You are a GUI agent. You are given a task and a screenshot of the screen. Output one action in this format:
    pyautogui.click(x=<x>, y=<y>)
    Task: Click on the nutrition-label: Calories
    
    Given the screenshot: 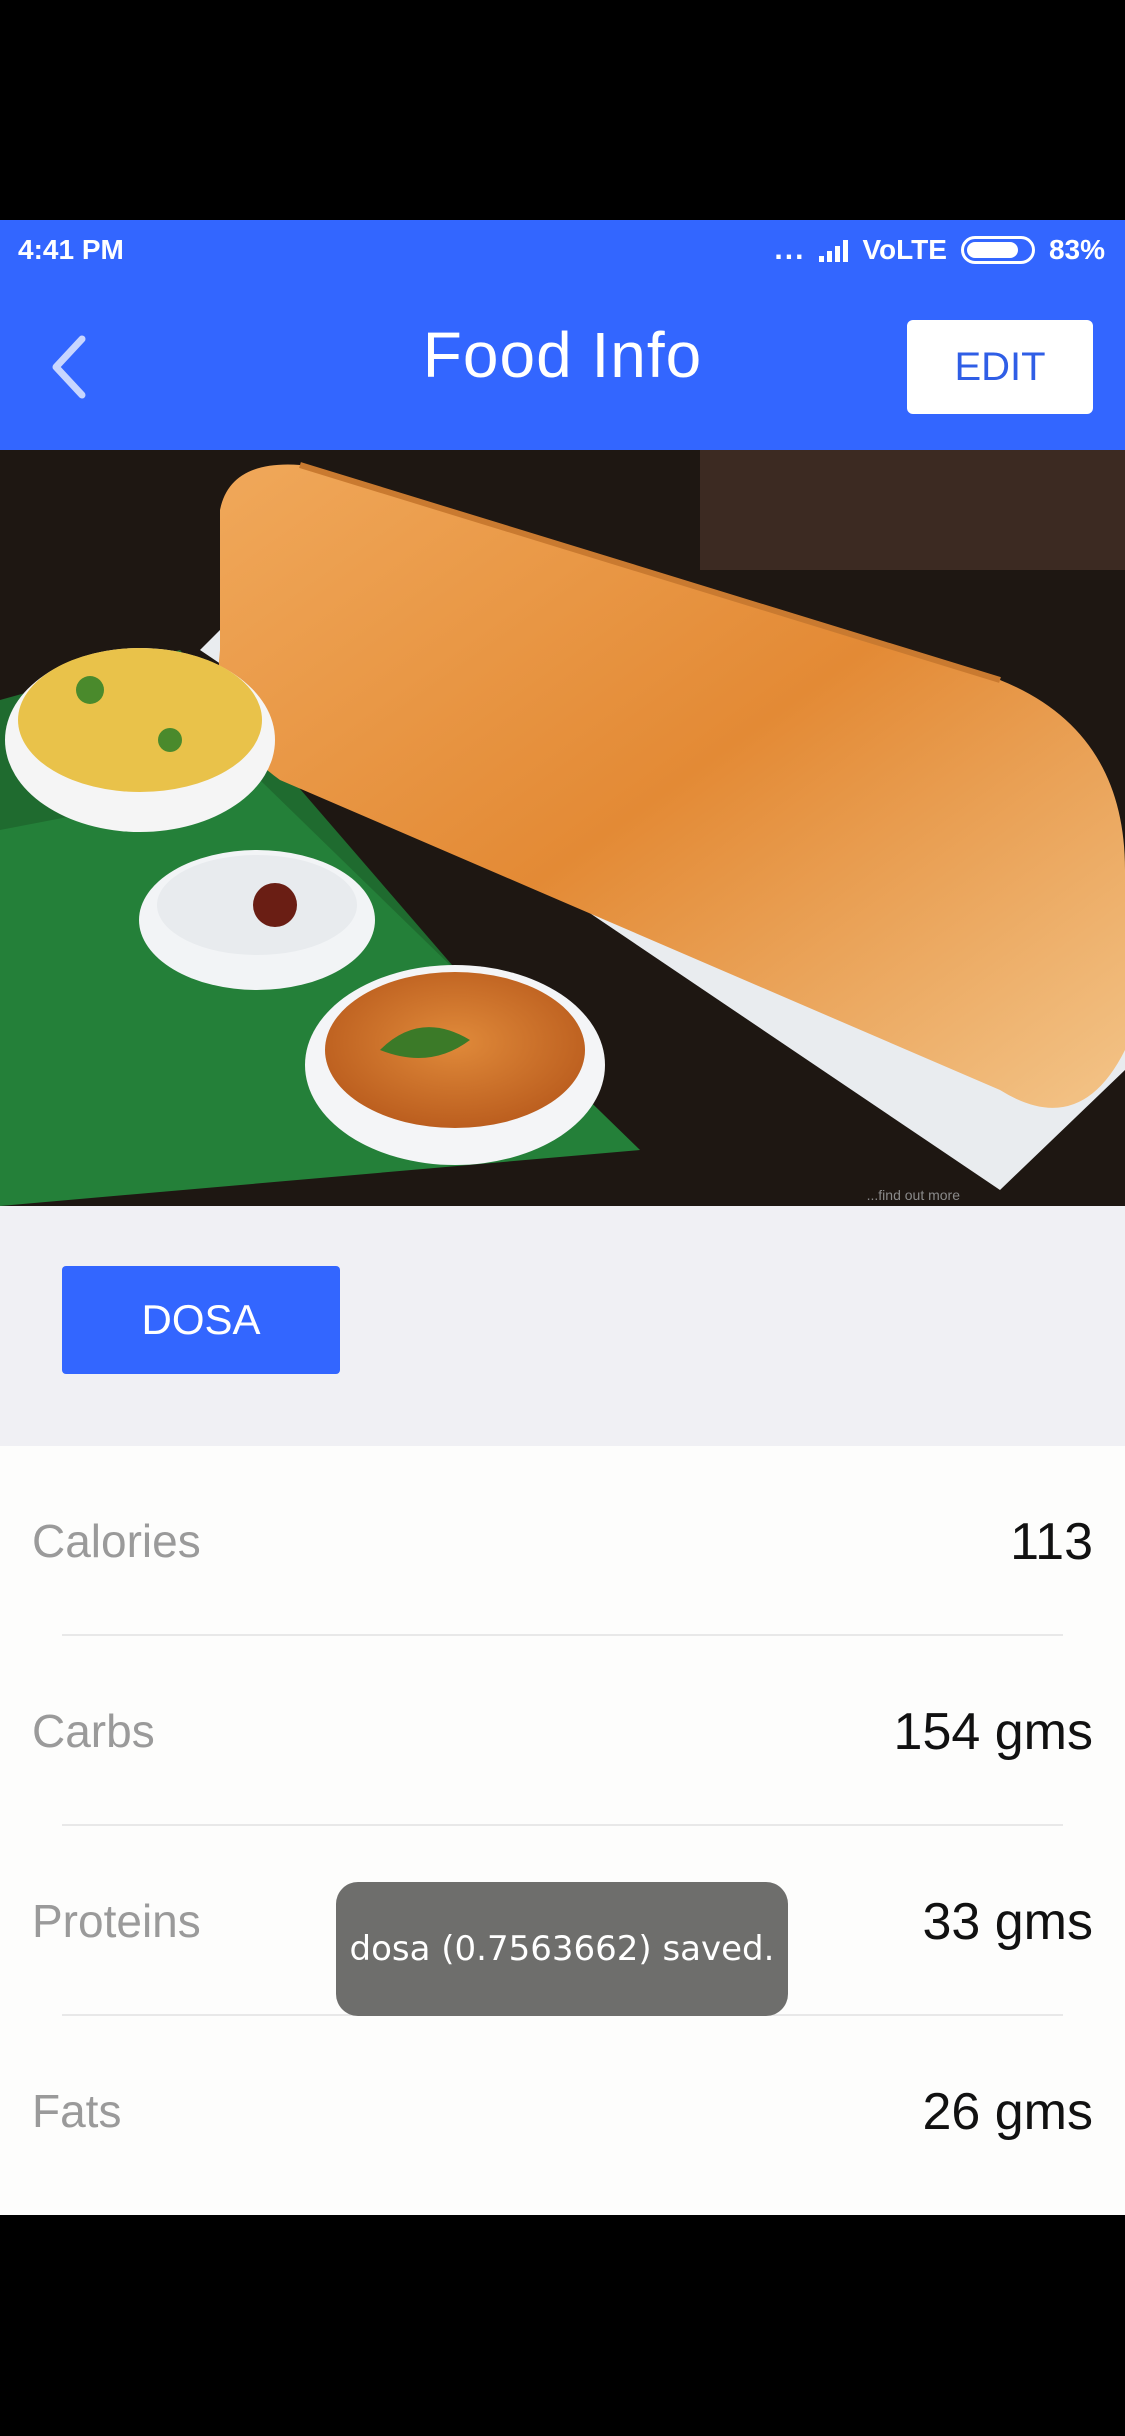 What is the action you would take?
    pyautogui.click(x=116, y=1541)
    